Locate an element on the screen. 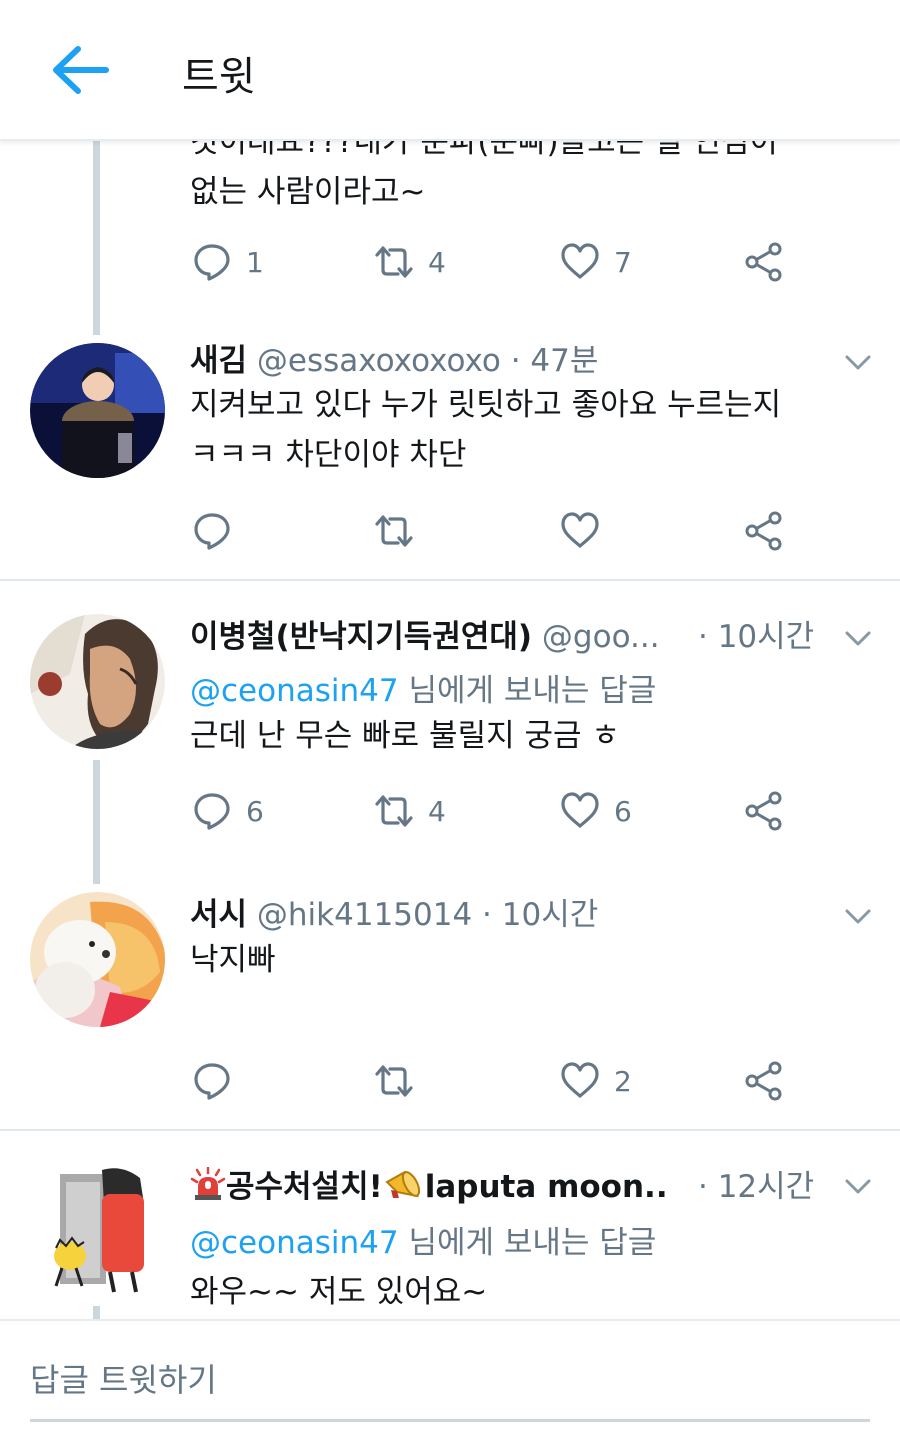  reply-compose-bar: 답글 트윗하기 is located at coordinates (450, 1378).